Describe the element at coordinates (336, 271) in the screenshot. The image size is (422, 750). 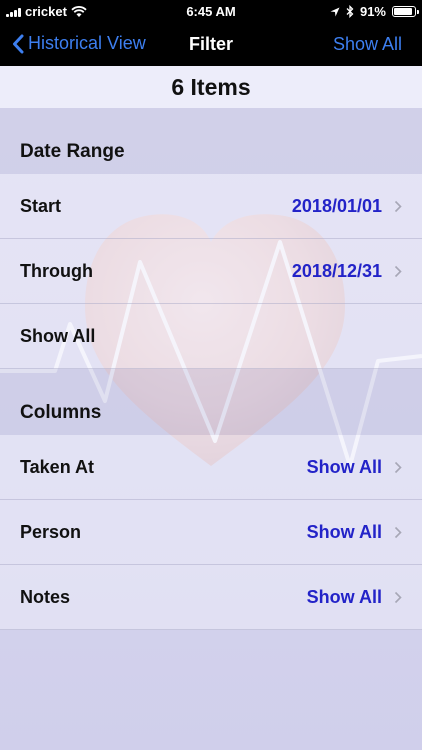
I see `row-through-value: 2018/12/31` at that location.